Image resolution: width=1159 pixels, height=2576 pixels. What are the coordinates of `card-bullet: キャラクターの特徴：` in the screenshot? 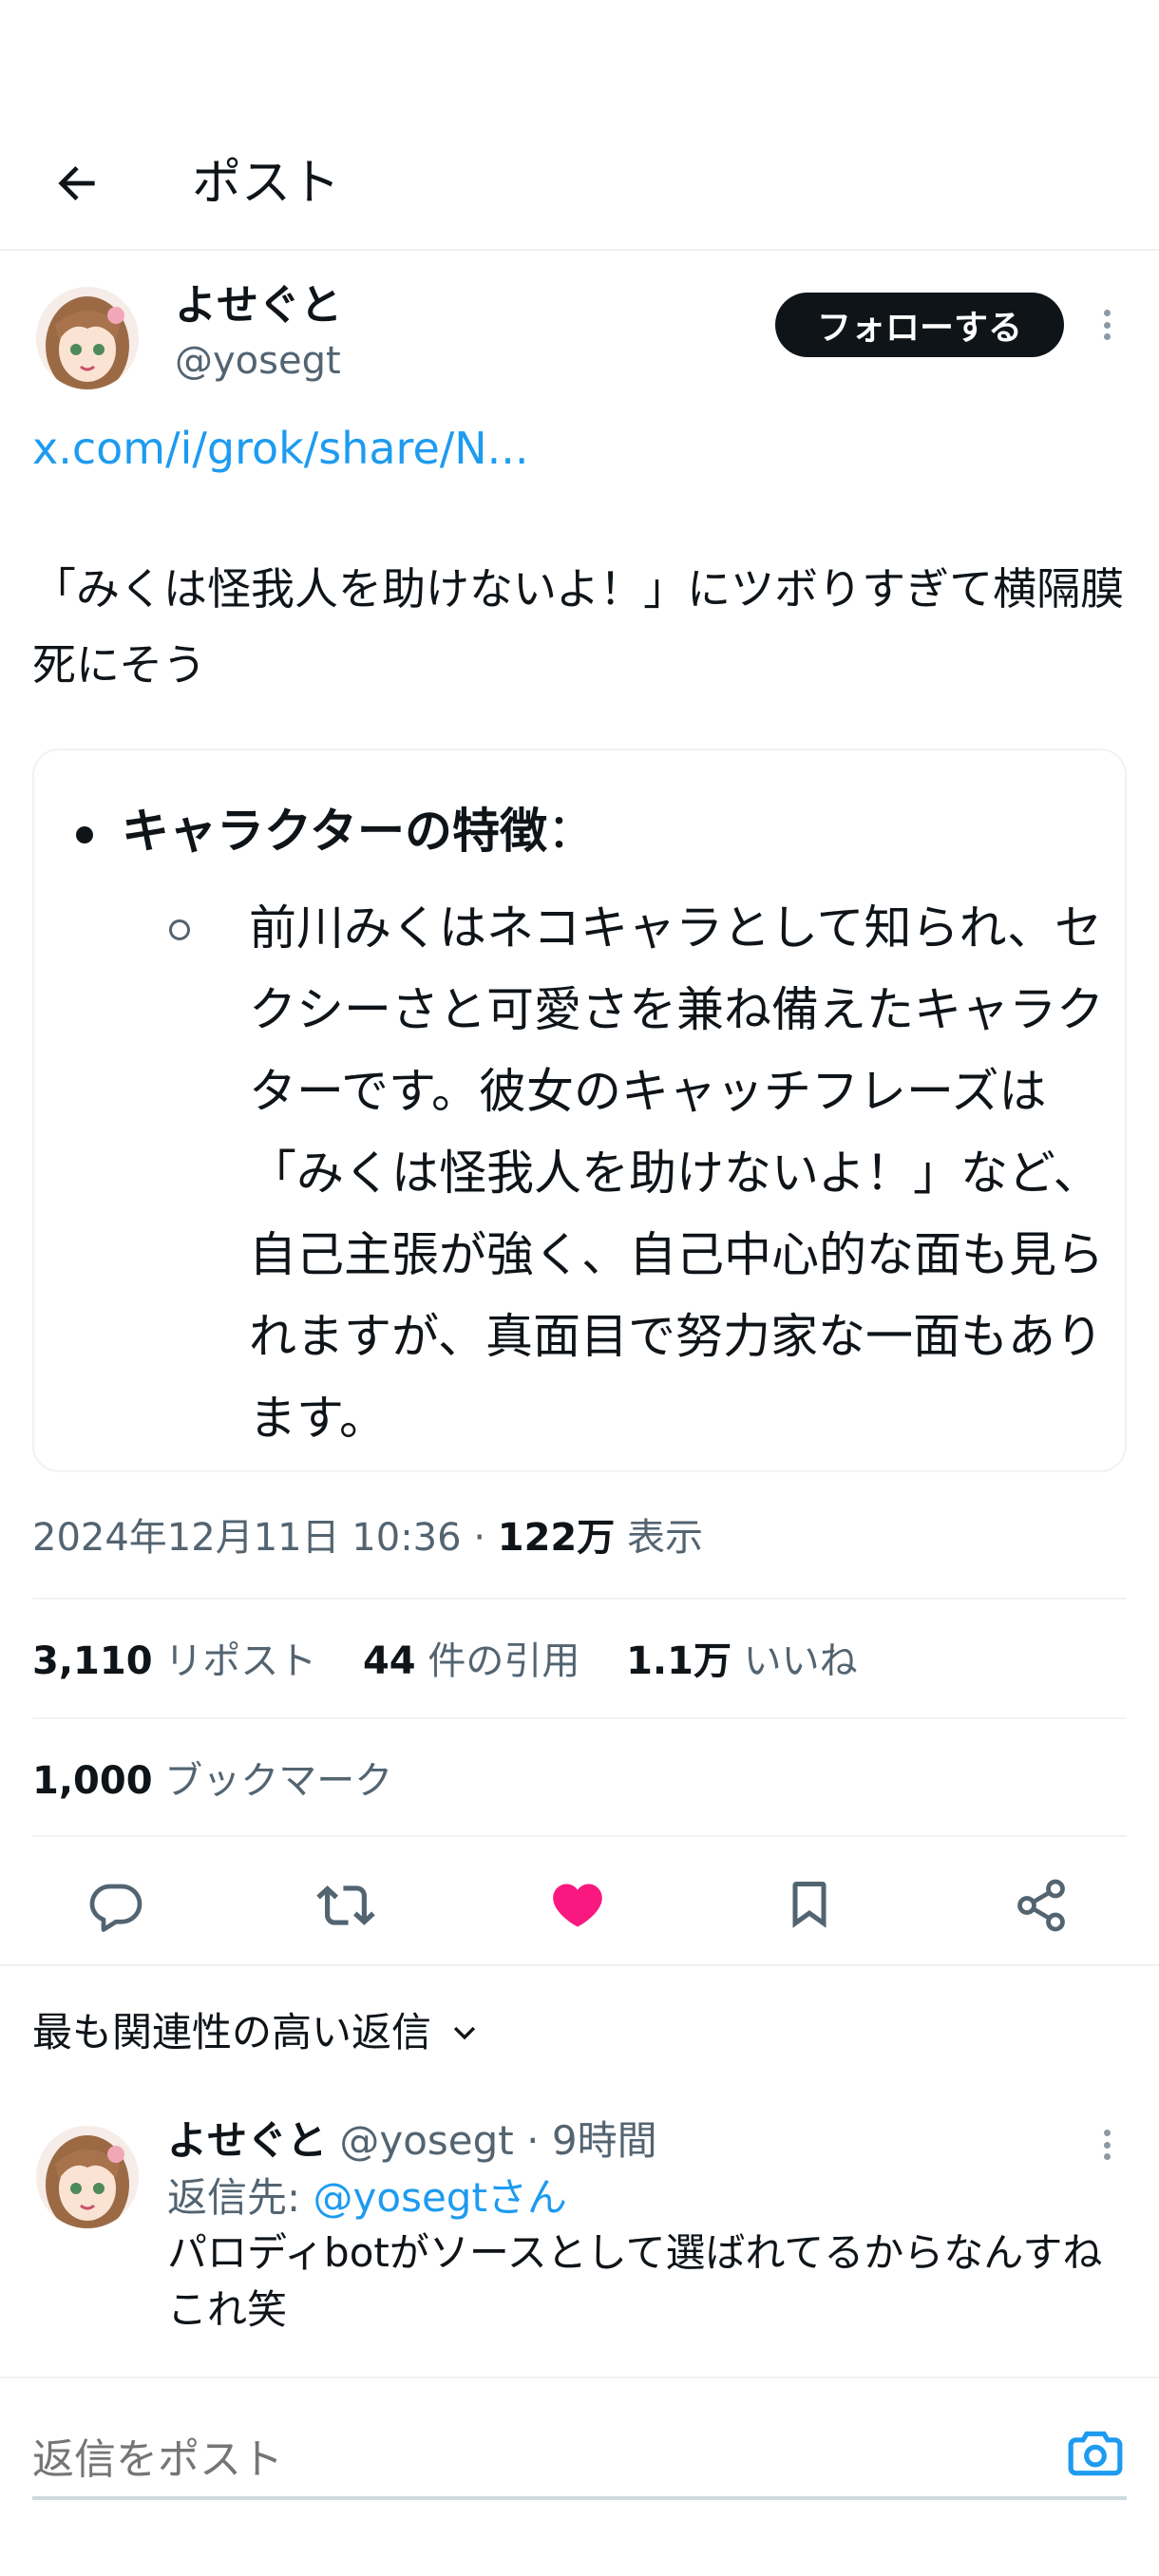 It's located at (335, 831).